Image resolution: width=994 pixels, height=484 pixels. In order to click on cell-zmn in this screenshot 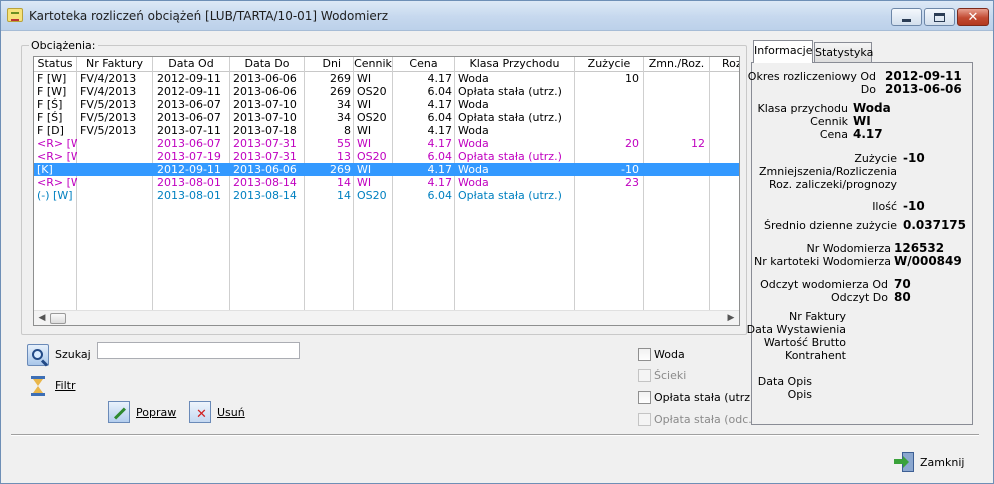, I will do `click(677, 78)`.